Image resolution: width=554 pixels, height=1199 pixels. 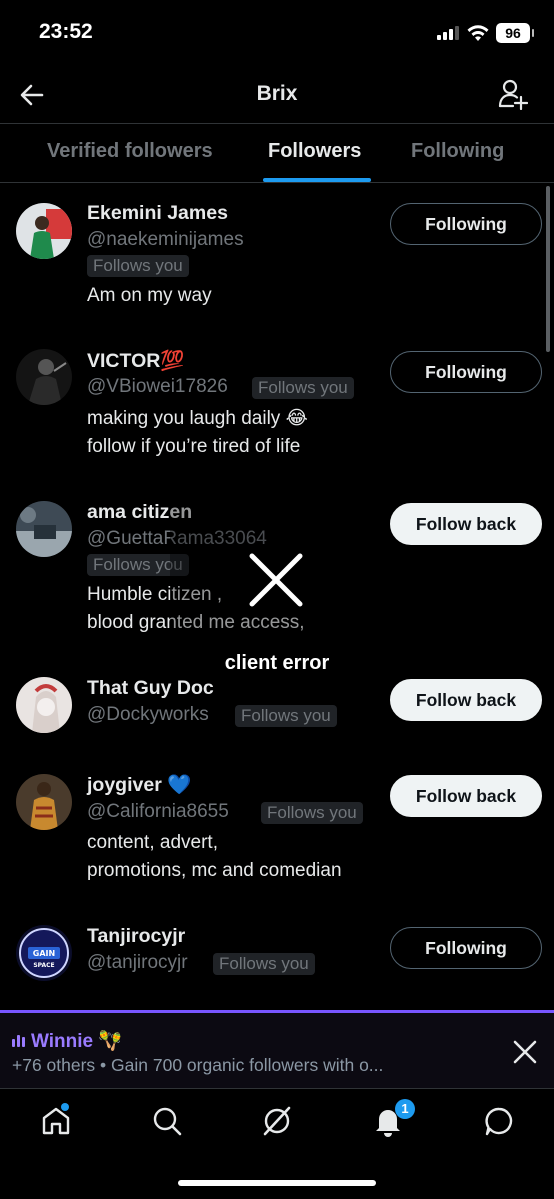 I want to click on messages-icon, so click(x=499, y=1121).